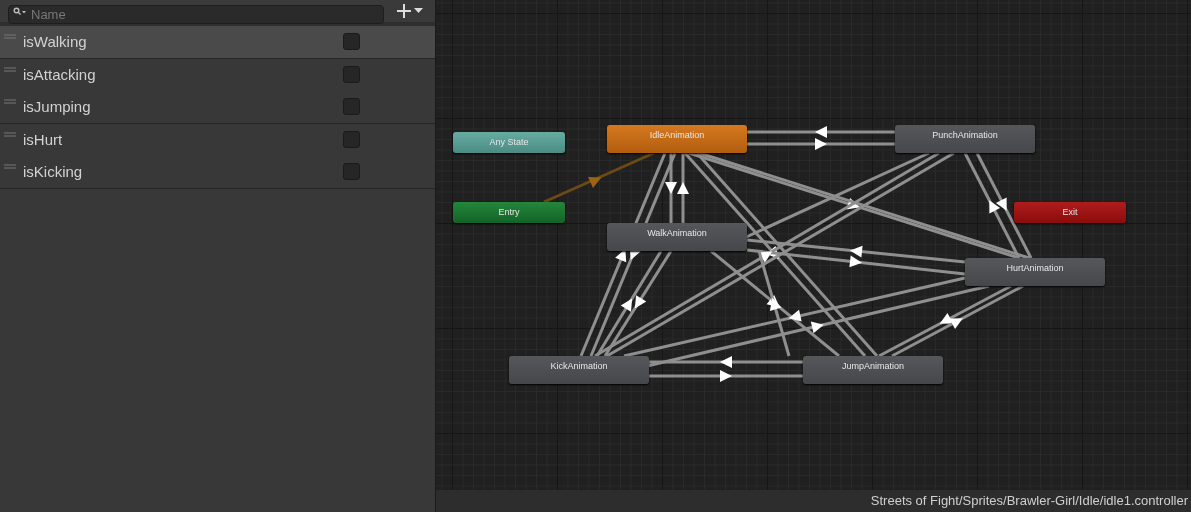  Describe the element at coordinates (873, 370) in the screenshot. I see `state-node: JumpAnimation` at that location.